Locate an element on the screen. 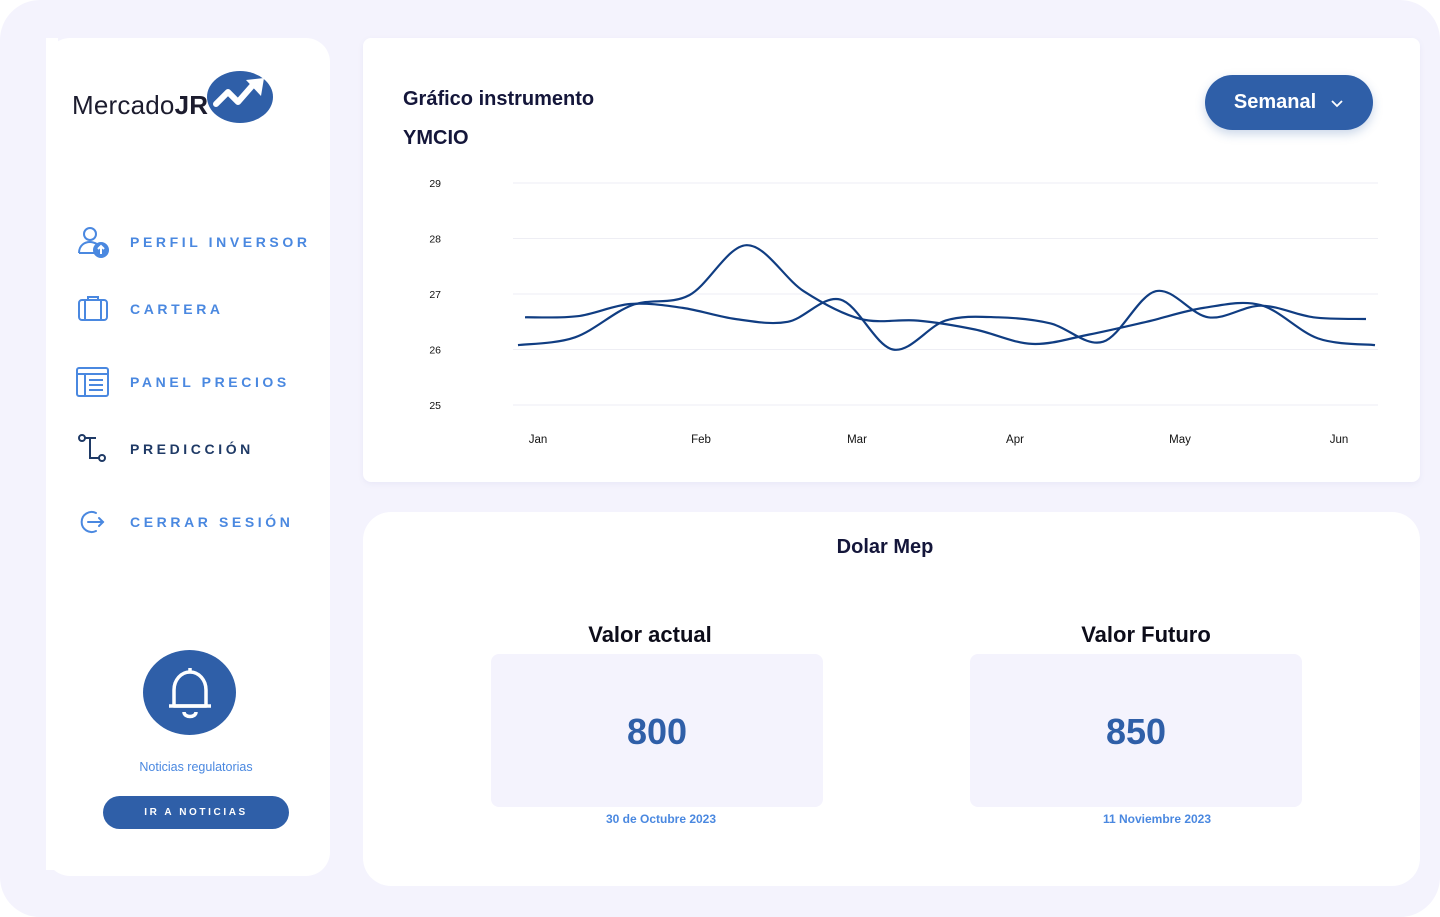 The width and height of the screenshot is (1440, 917). current-value-title: Valor actual is located at coordinates (650, 634).